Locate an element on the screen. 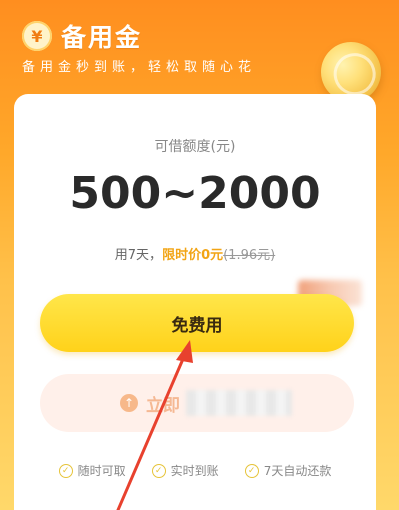  apply-now-button: ↑ 立即 is located at coordinates (197, 403).